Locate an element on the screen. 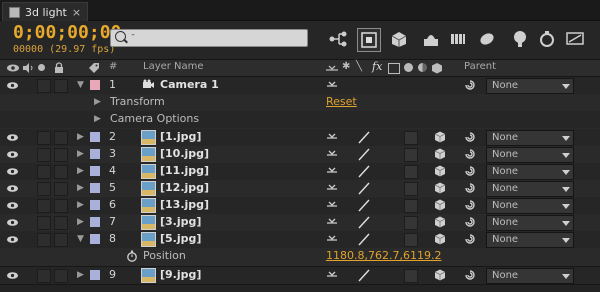 This screenshot has height=292, width=600. layer-name: [11.jpg] is located at coordinates (184, 170).